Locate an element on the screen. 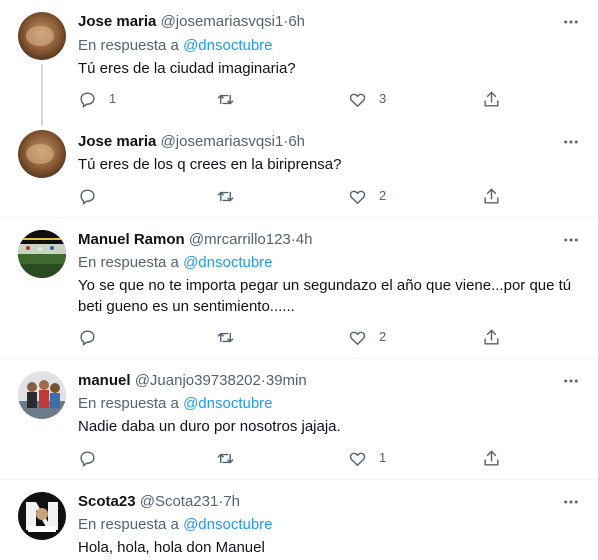 This screenshot has height=560, width=598. tweet-header: Scota23 @Scota231·7h is located at coordinates (159, 502).